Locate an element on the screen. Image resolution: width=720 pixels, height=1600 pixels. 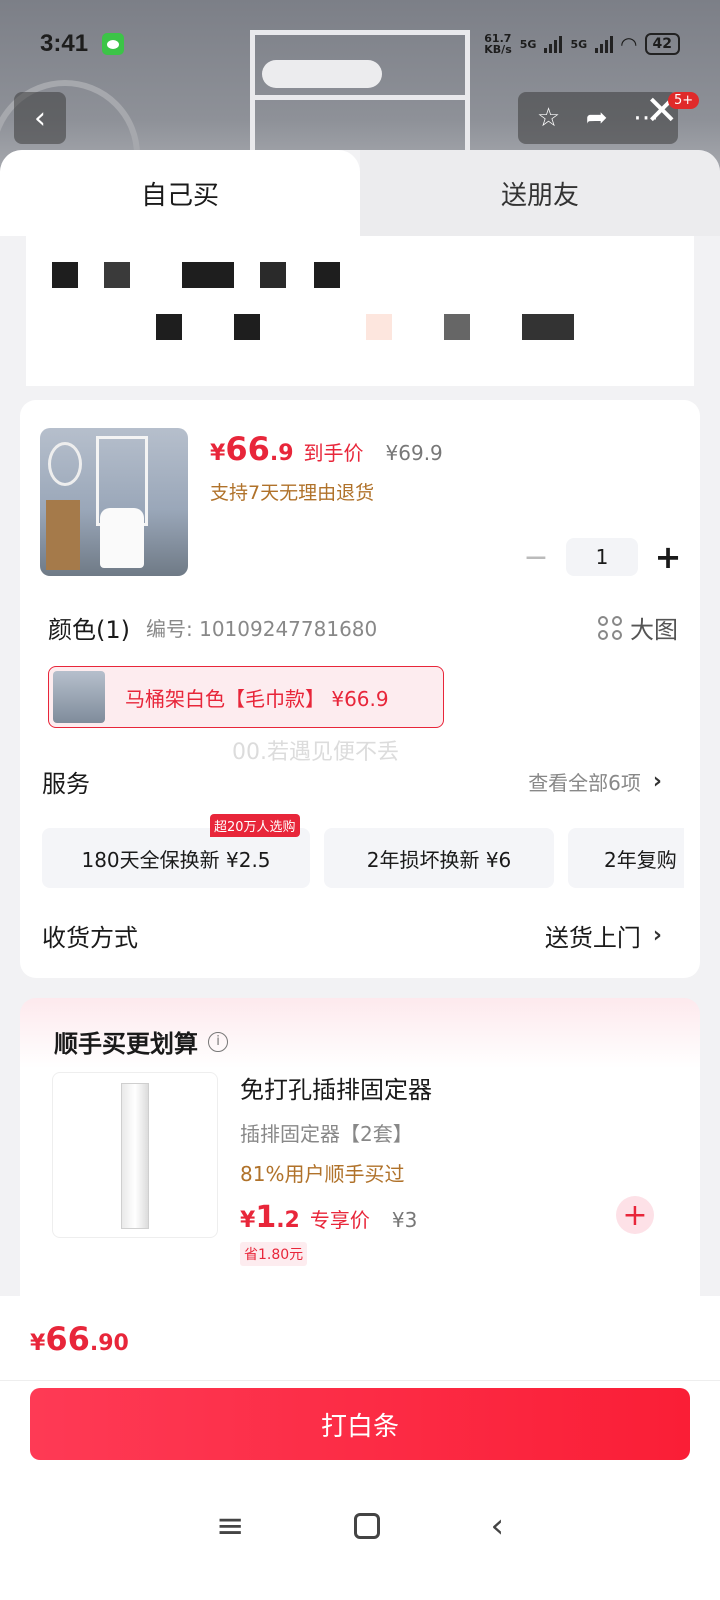
notification-badge: 5+ is located at coordinates (684, 100).